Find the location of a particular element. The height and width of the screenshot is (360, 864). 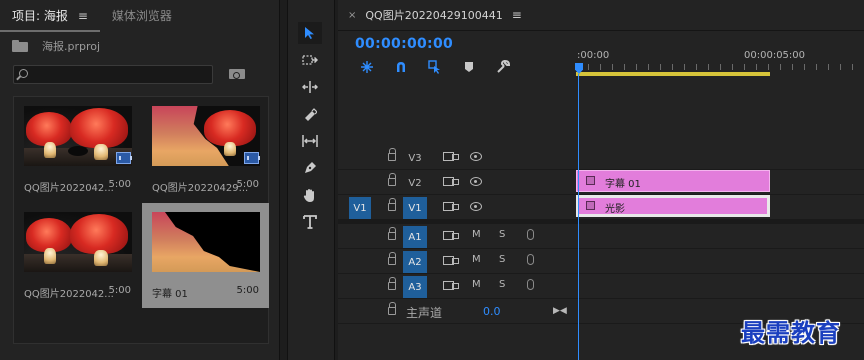

track-area-v2: 字幕 01 is located at coordinates (720, 182).